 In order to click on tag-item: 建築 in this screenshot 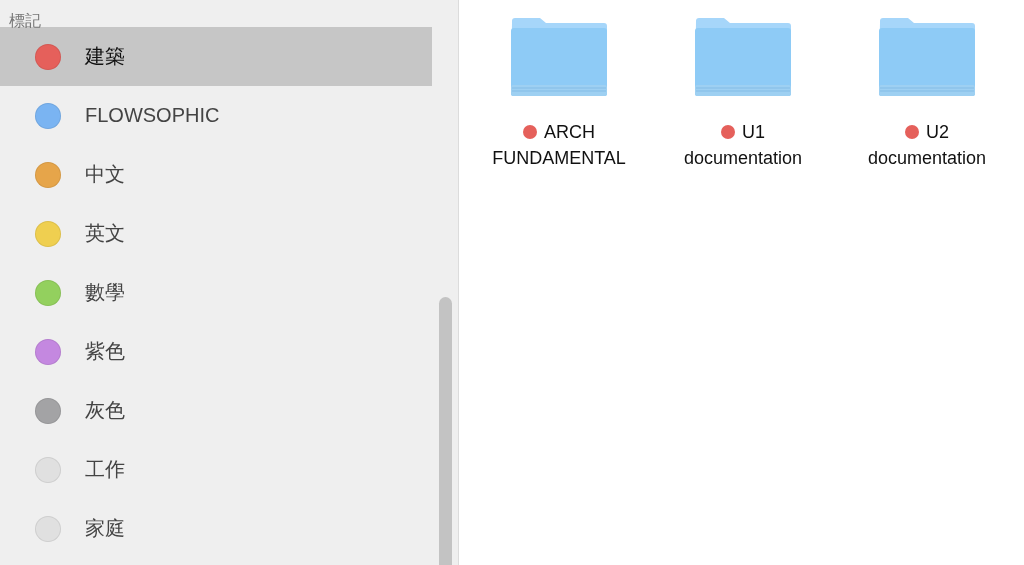, I will do `click(216, 56)`.